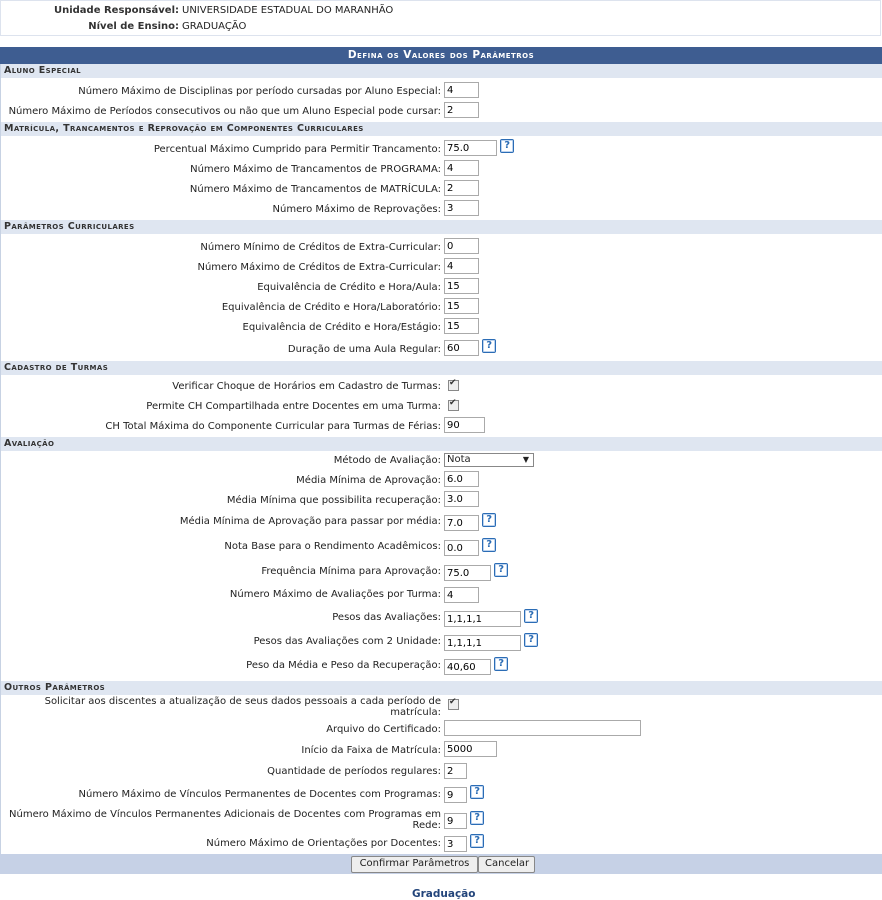  What do you see at coordinates (461, 168) in the screenshot?
I see `input-max-tranc-programa` at bounding box center [461, 168].